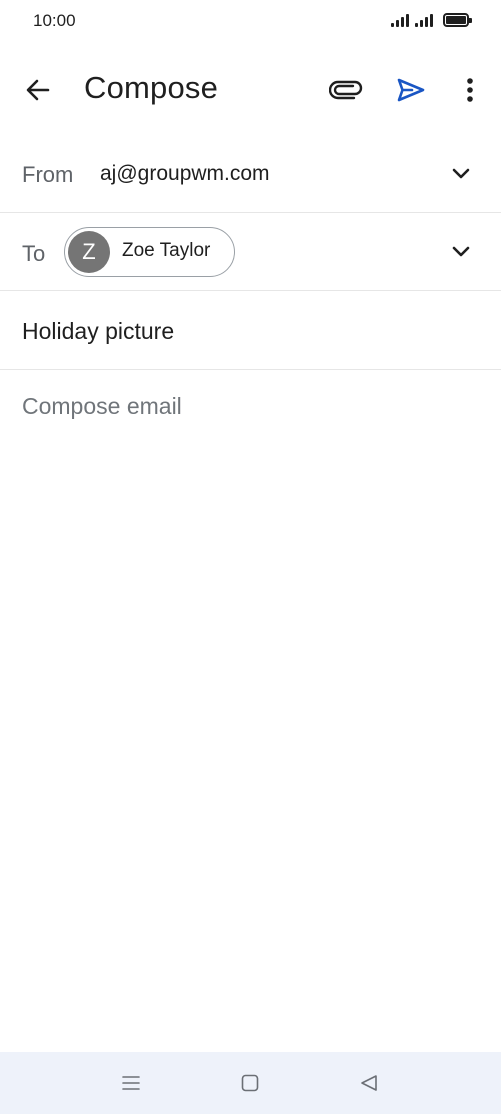 The image size is (501, 1114). Describe the element at coordinates (250, 330) in the screenshot. I see `subject-row: Holiday picture` at that location.